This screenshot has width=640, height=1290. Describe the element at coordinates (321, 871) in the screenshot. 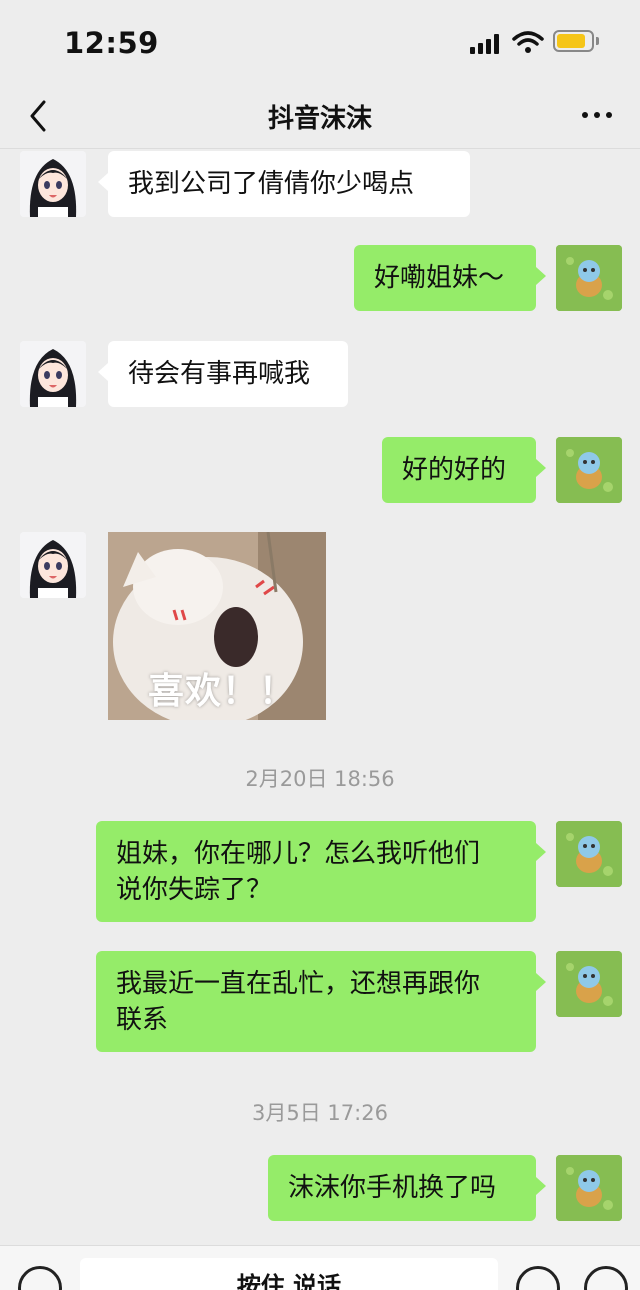

I see `message-bubble-outgoing: 姐妹，你在哪儿？怎么我听他们 说你失踪了？` at that location.